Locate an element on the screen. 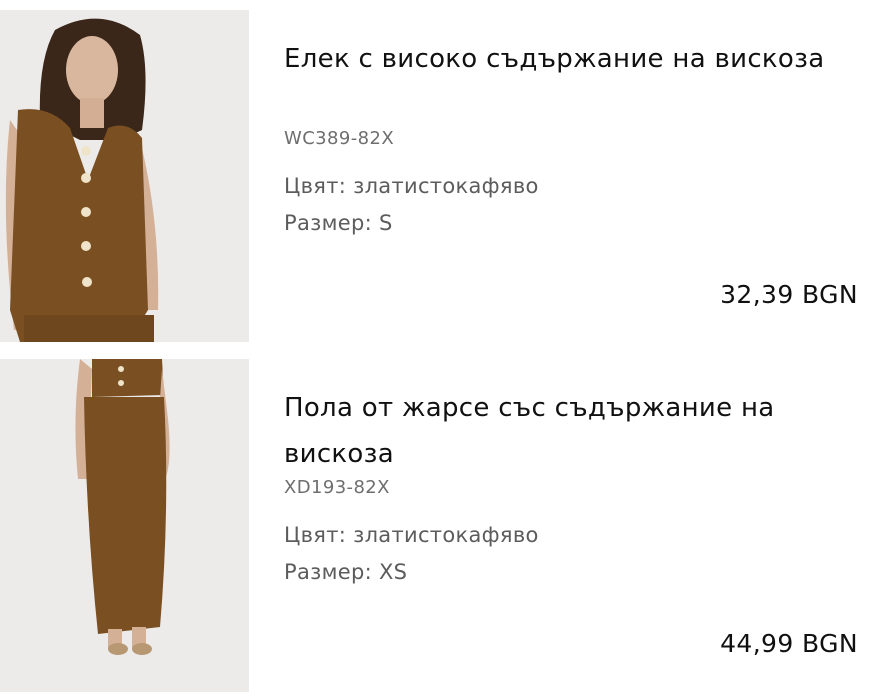 This screenshot has height=699, width=895. product-image-skirt is located at coordinates (124, 525).